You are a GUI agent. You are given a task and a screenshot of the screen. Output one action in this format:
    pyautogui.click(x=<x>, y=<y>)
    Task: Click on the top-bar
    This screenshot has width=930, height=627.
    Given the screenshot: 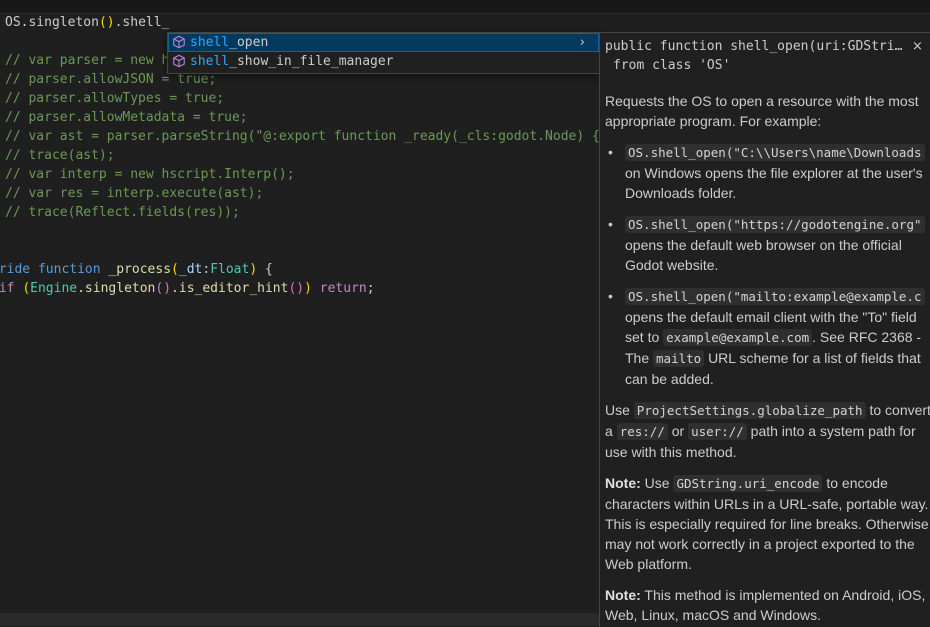 What is the action you would take?
    pyautogui.click(x=465, y=7)
    